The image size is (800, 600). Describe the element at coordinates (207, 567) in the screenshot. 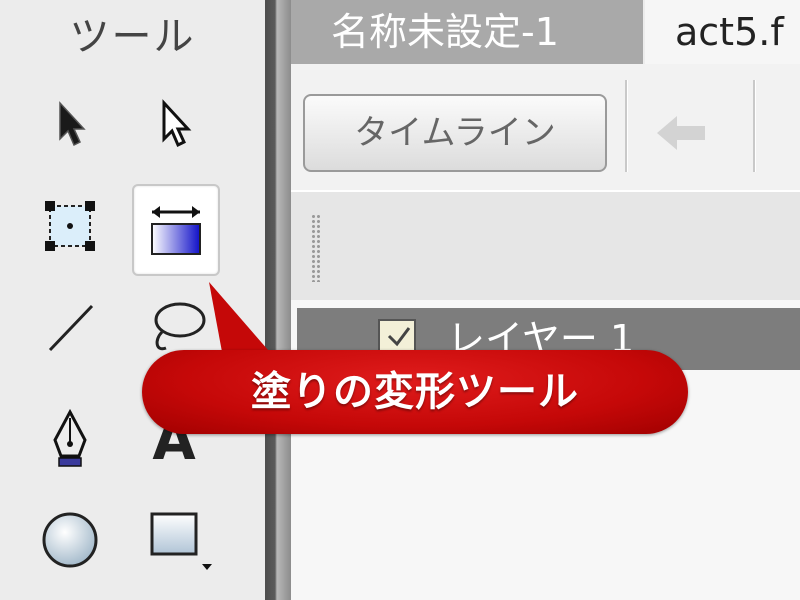

I see `rectangle-tool-dropdown-icon` at that location.